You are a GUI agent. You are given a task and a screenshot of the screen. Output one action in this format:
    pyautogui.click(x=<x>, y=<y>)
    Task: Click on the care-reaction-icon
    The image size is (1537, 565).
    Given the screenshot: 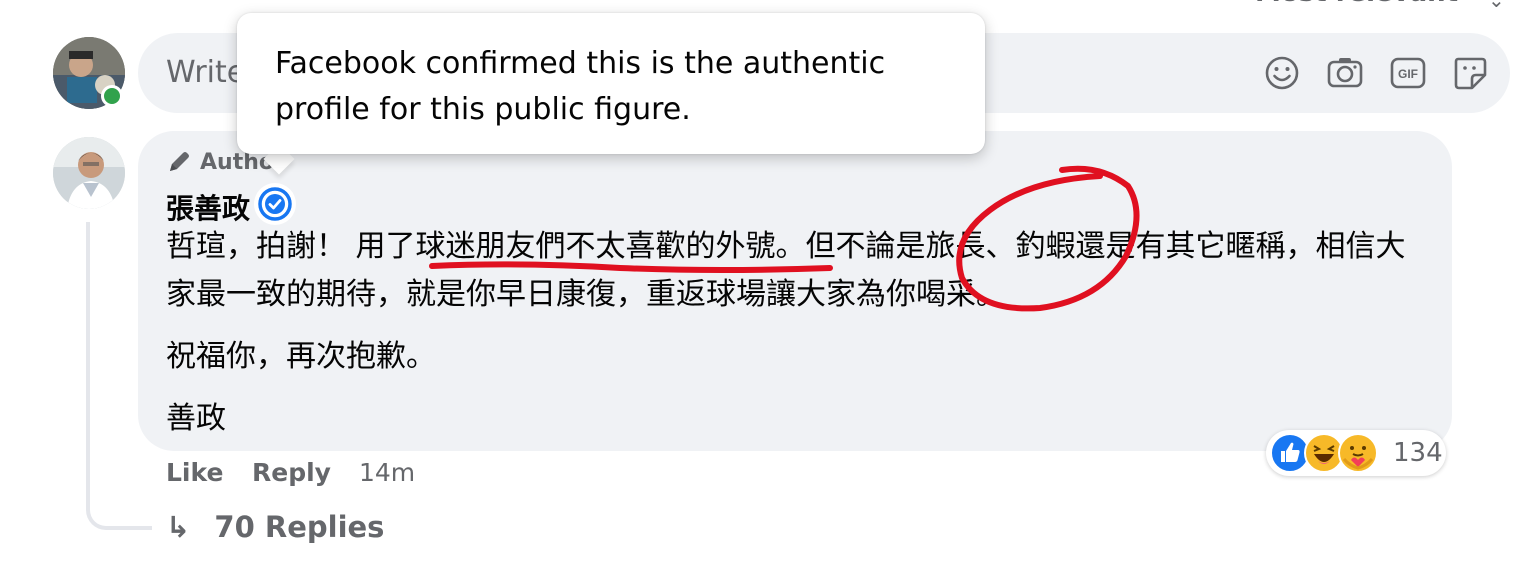 What is the action you would take?
    pyautogui.click(x=1358, y=453)
    